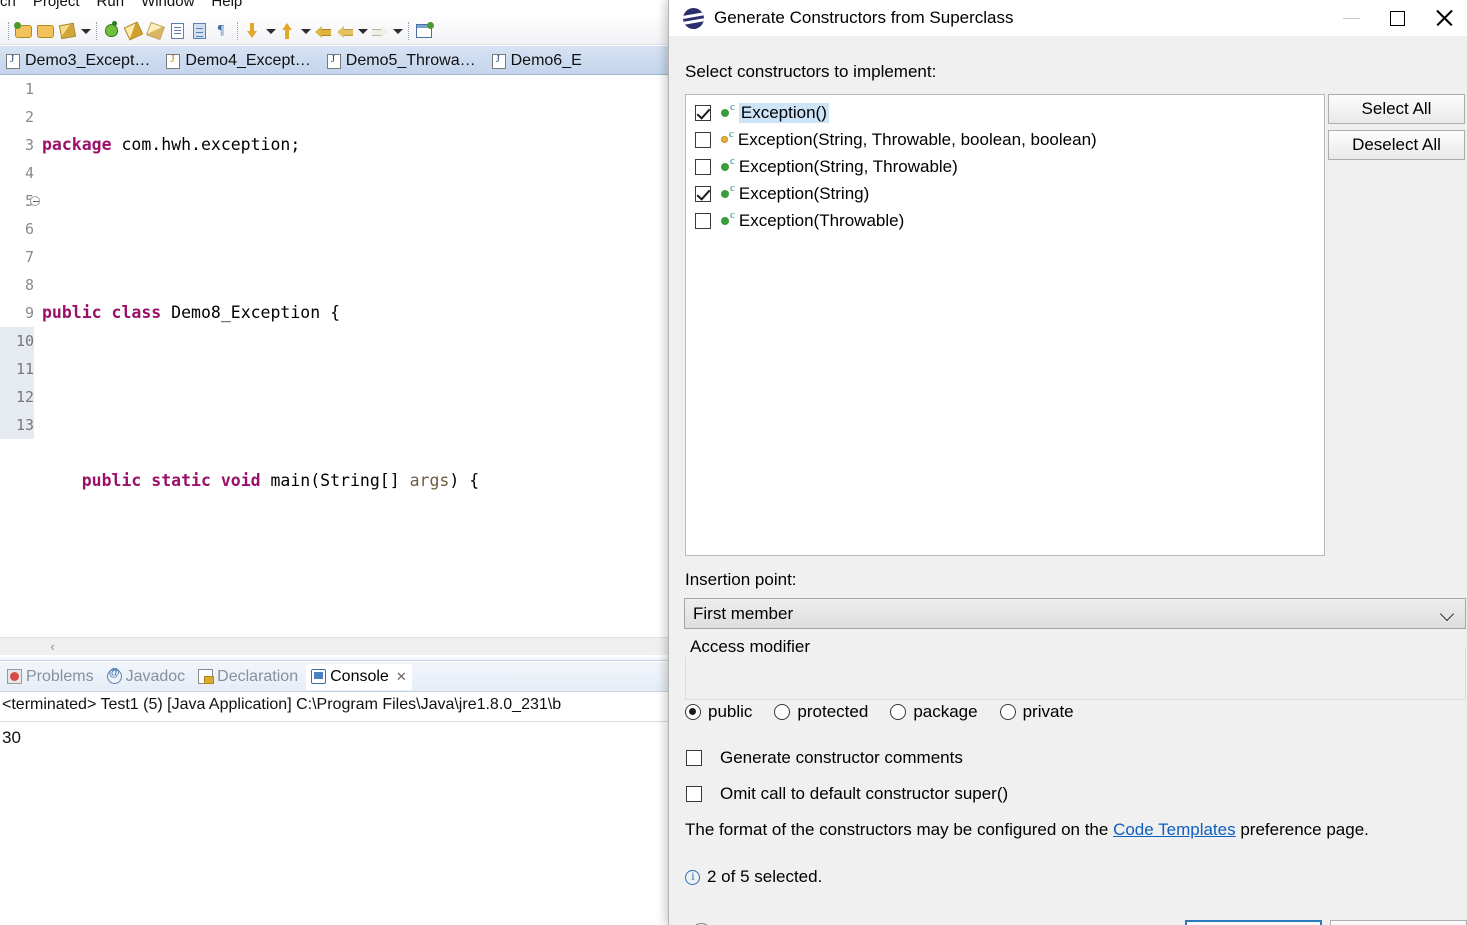  I want to click on insertion-point-select: First member, so click(1075, 613).